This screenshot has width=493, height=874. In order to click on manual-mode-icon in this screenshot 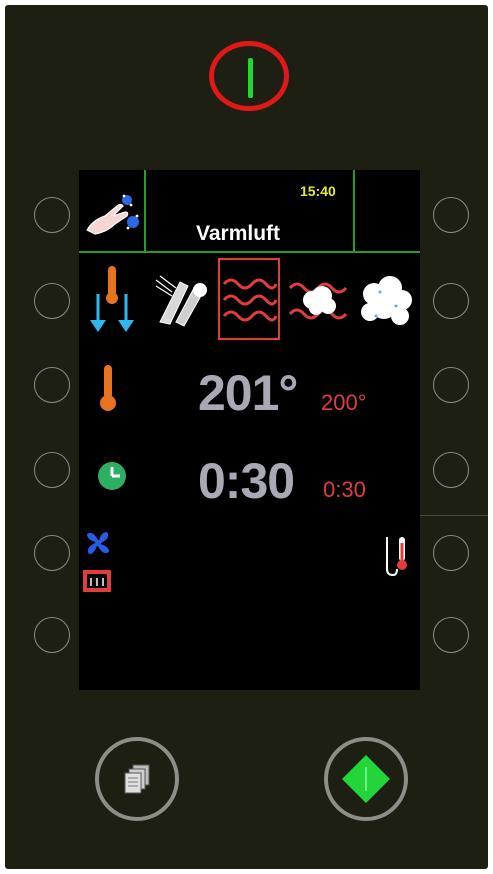, I will do `click(113, 214)`.